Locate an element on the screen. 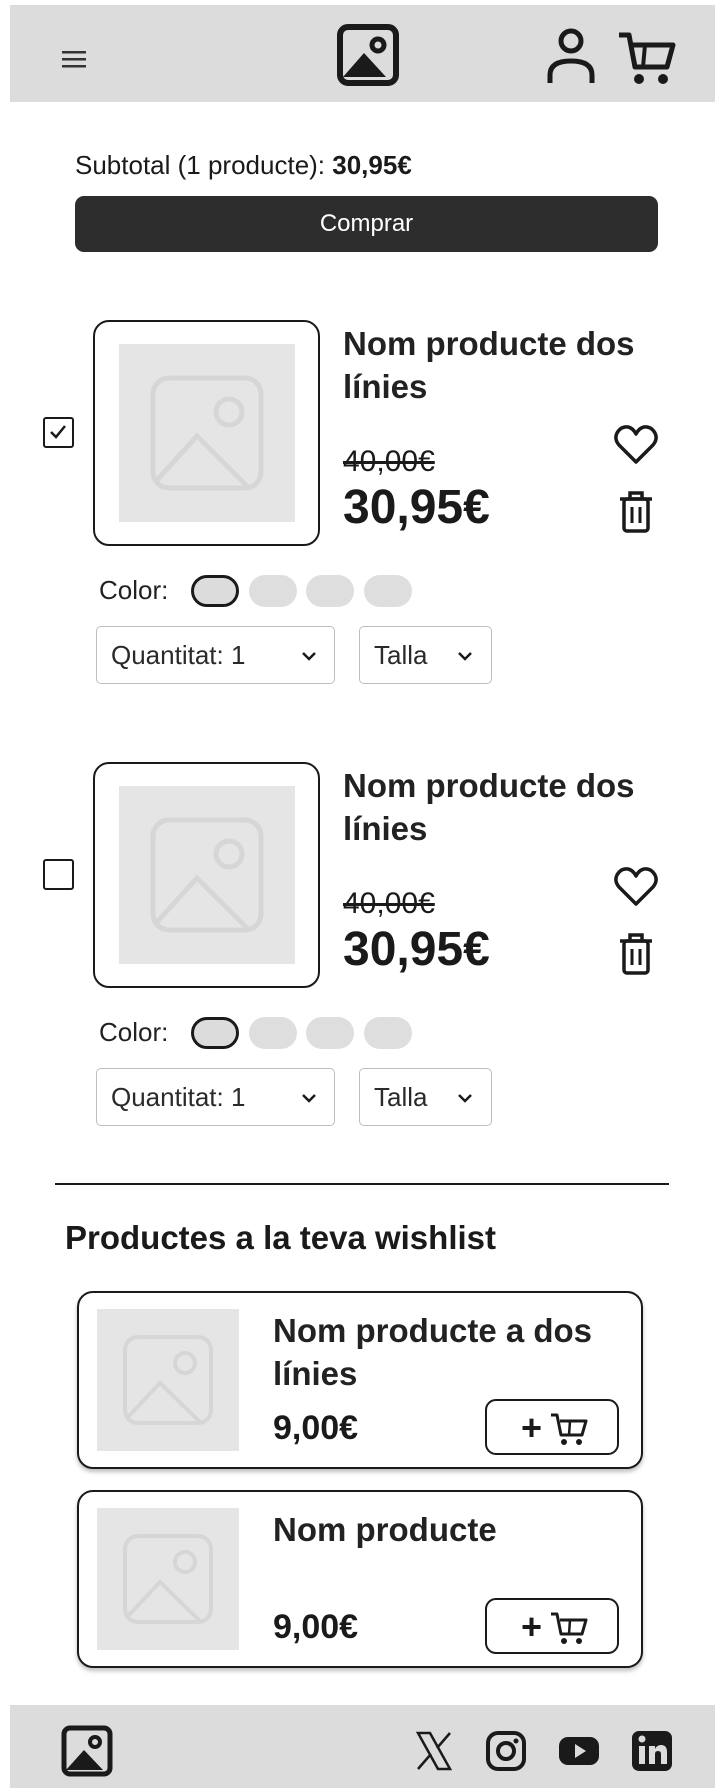 Image resolution: width=715 pixels, height=1788 pixels. wishlist-card: Nom producte 9,00€ + is located at coordinates (360, 1579).